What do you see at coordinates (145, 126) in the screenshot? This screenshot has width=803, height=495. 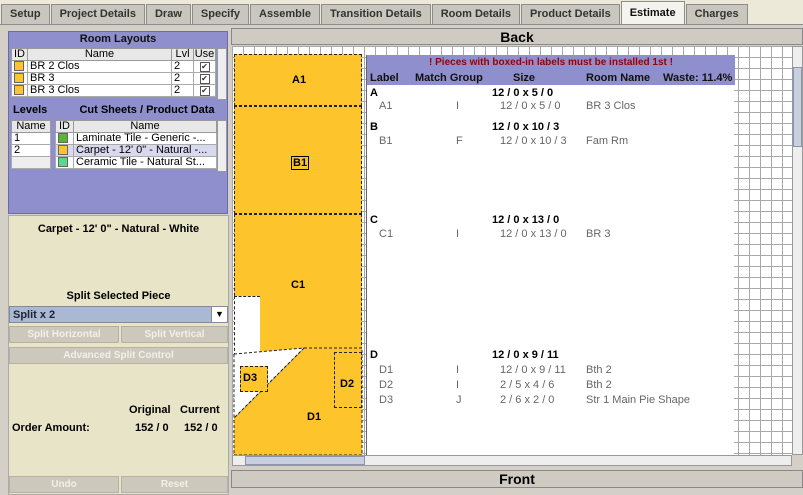 I see `cut-col-name: Name` at bounding box center [145, 126].